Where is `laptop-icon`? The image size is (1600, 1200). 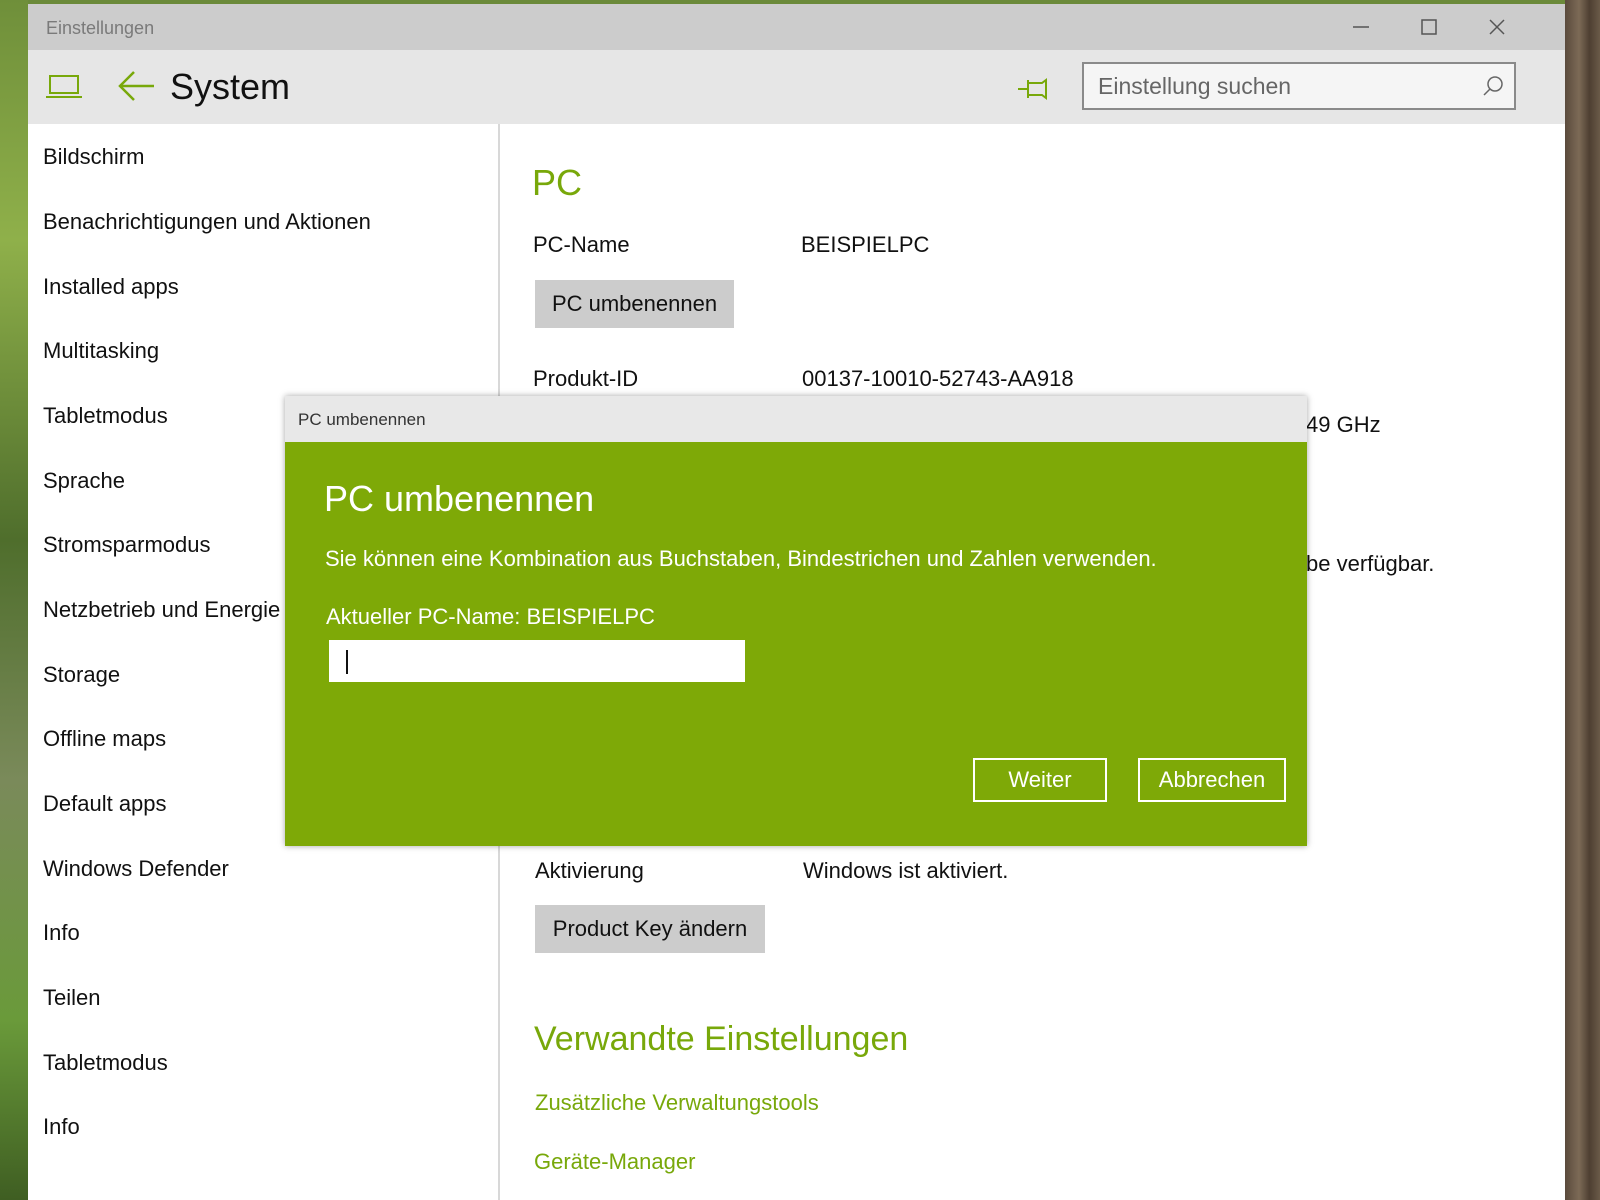 laptop-icon is located at coordinates (64, 86).